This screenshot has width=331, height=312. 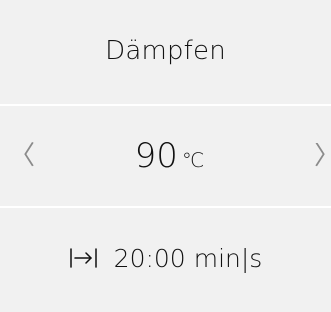 What do you see at coordinates (228, 258) in the screenshot?
I see `duration-unit: min|s` at bounding box center [228, 258].